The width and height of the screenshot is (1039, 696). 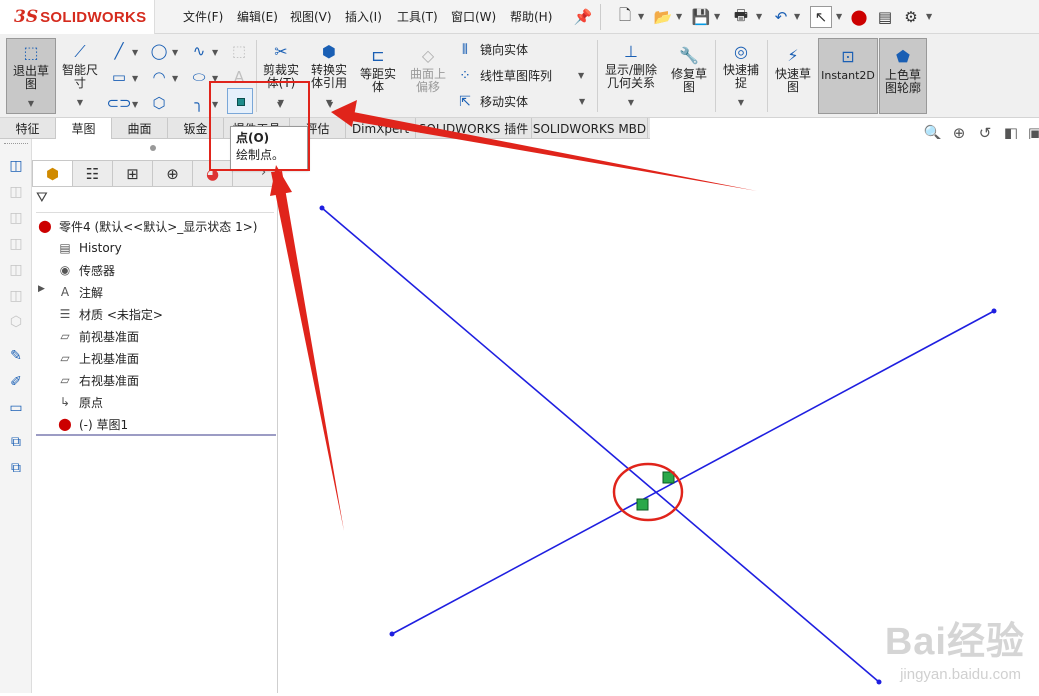 I want to click on file-properties-icon: ▤, so click(x=885, y=17).